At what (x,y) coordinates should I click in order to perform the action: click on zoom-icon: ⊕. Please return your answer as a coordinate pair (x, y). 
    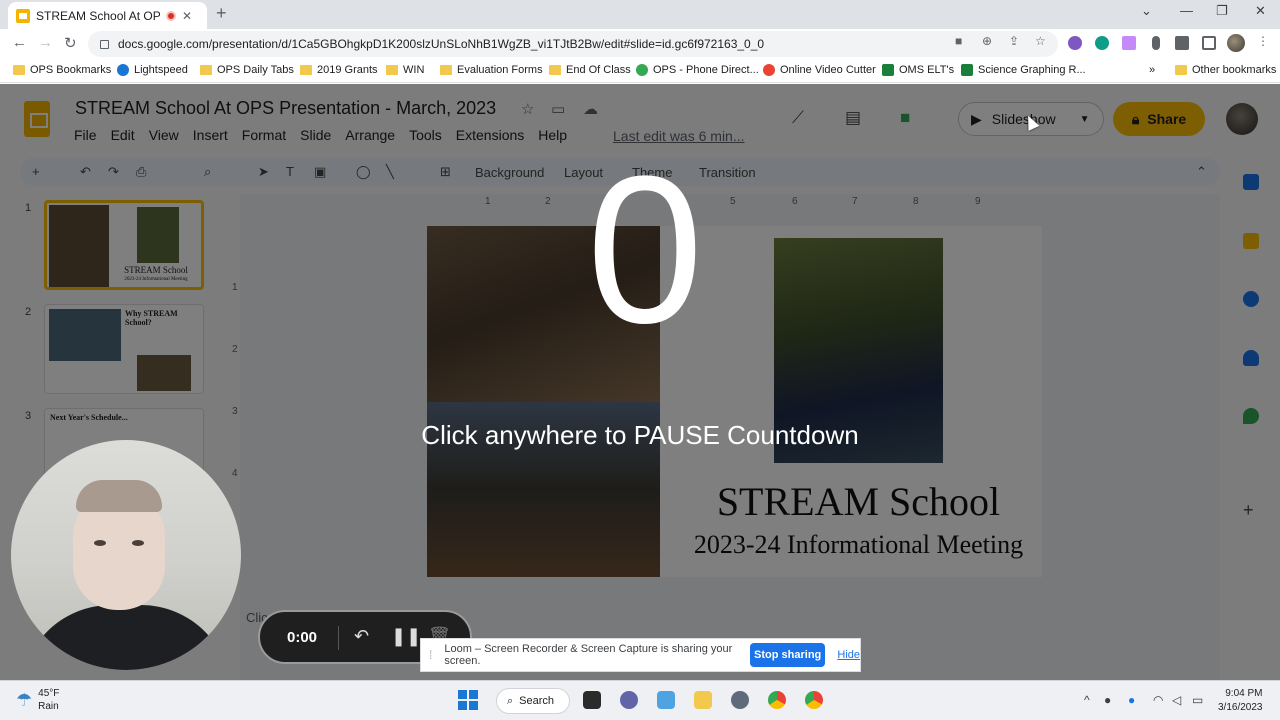
    Looking at the image, I should click on (987, 41).